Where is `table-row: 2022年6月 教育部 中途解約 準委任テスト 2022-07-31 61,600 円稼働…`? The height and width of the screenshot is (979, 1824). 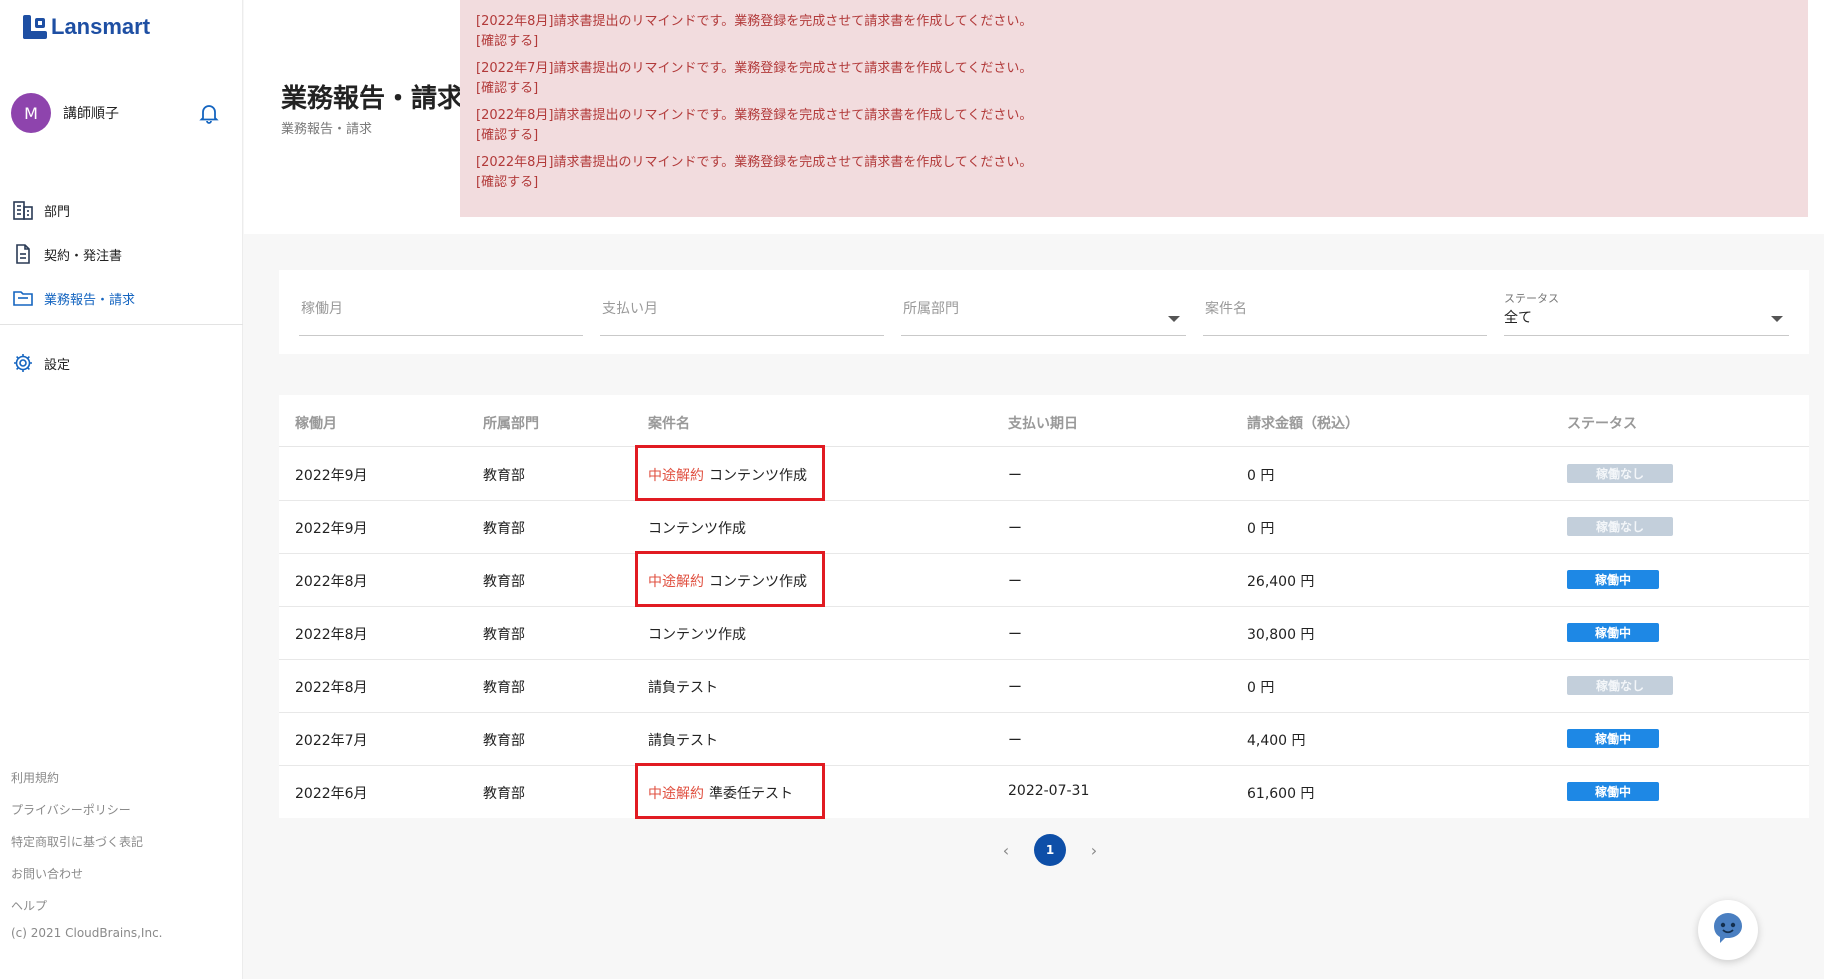
table-row: 2022年6月 教育部 中途解約 準委任テスト 2022-07-31 61,600 円稼働… is located at coordinates (1044, 791).